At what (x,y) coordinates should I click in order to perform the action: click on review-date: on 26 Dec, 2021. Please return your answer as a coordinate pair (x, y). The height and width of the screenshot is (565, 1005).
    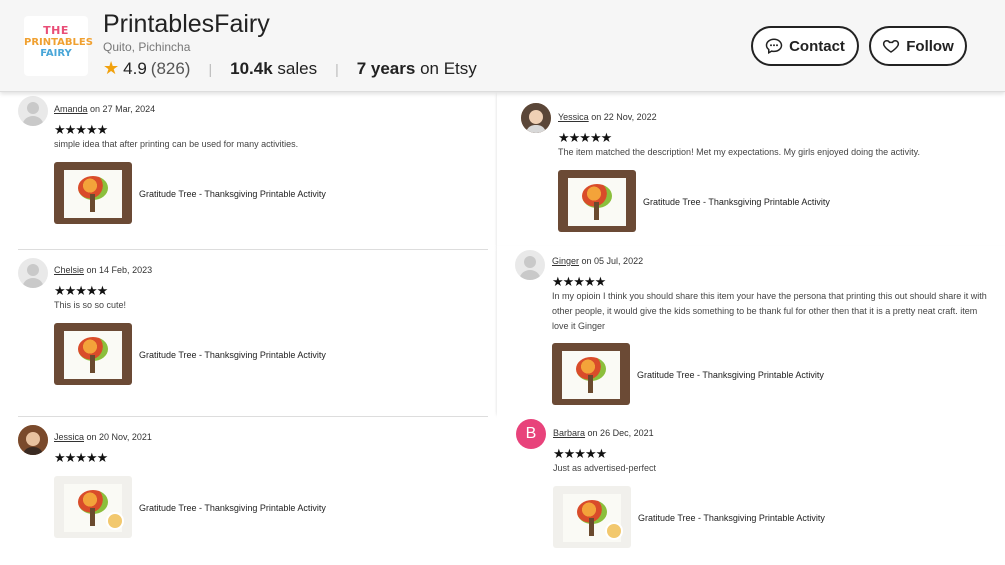
    Looking at the image, I should click on (620, 433).